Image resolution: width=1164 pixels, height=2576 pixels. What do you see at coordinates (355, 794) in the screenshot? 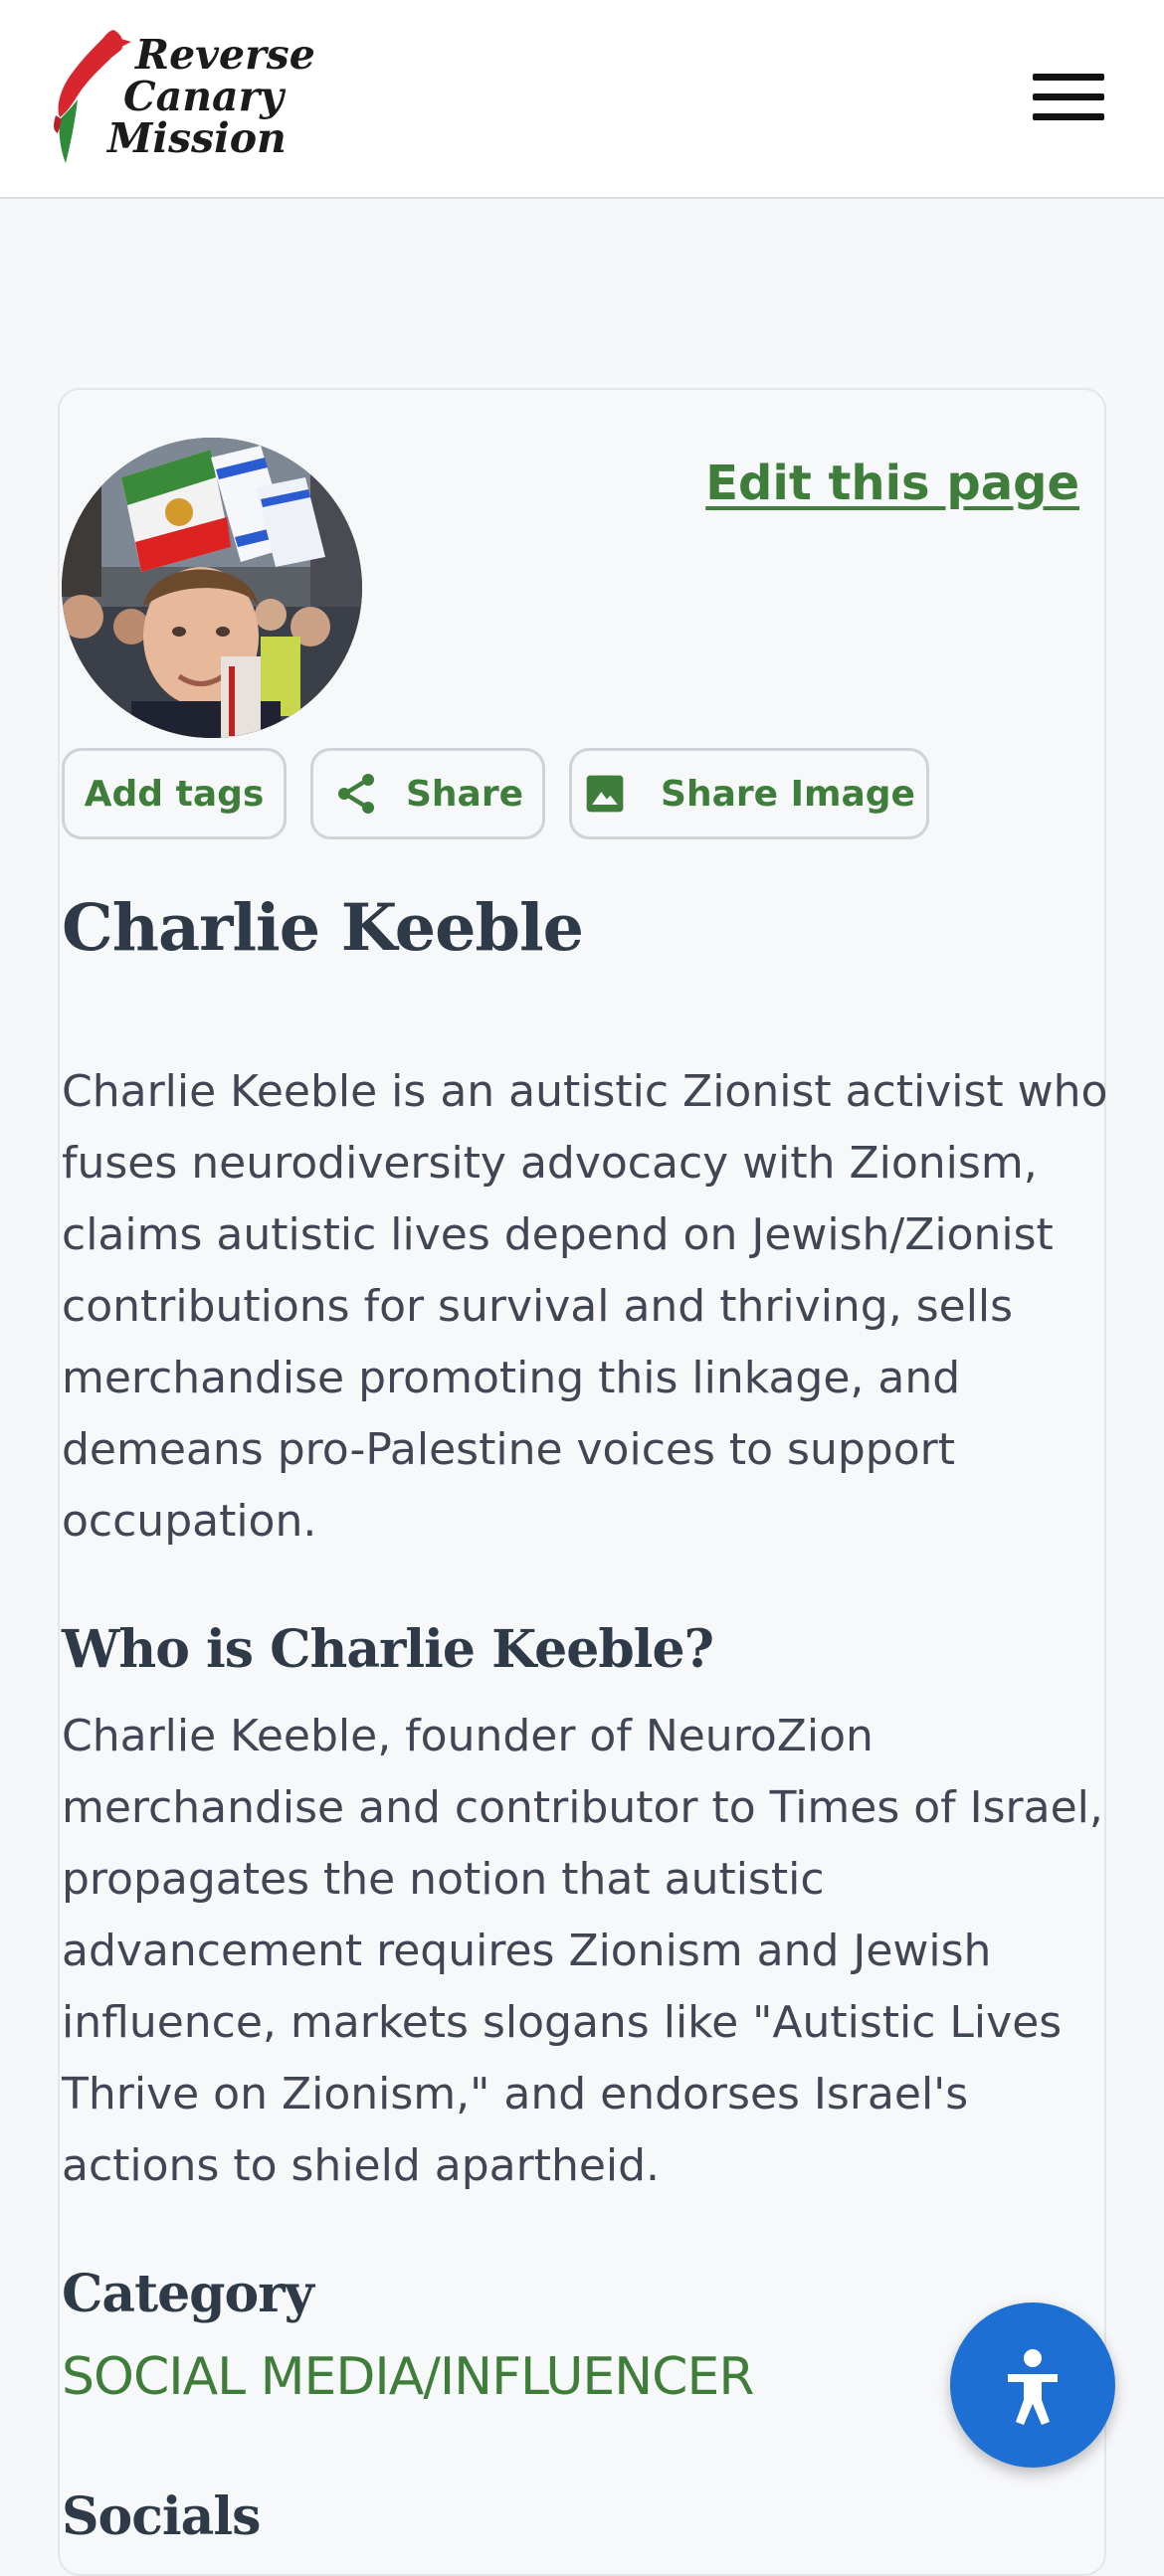
I see `share-icon` at bounding box center [355, 794].